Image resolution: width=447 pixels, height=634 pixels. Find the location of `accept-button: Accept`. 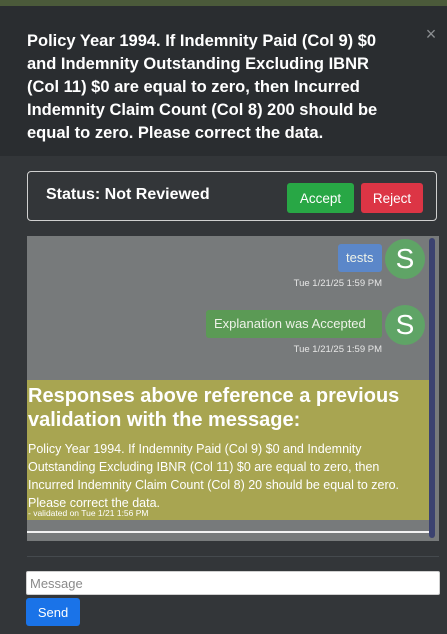

accept-button: Accept is located at coordinates (320, 198).